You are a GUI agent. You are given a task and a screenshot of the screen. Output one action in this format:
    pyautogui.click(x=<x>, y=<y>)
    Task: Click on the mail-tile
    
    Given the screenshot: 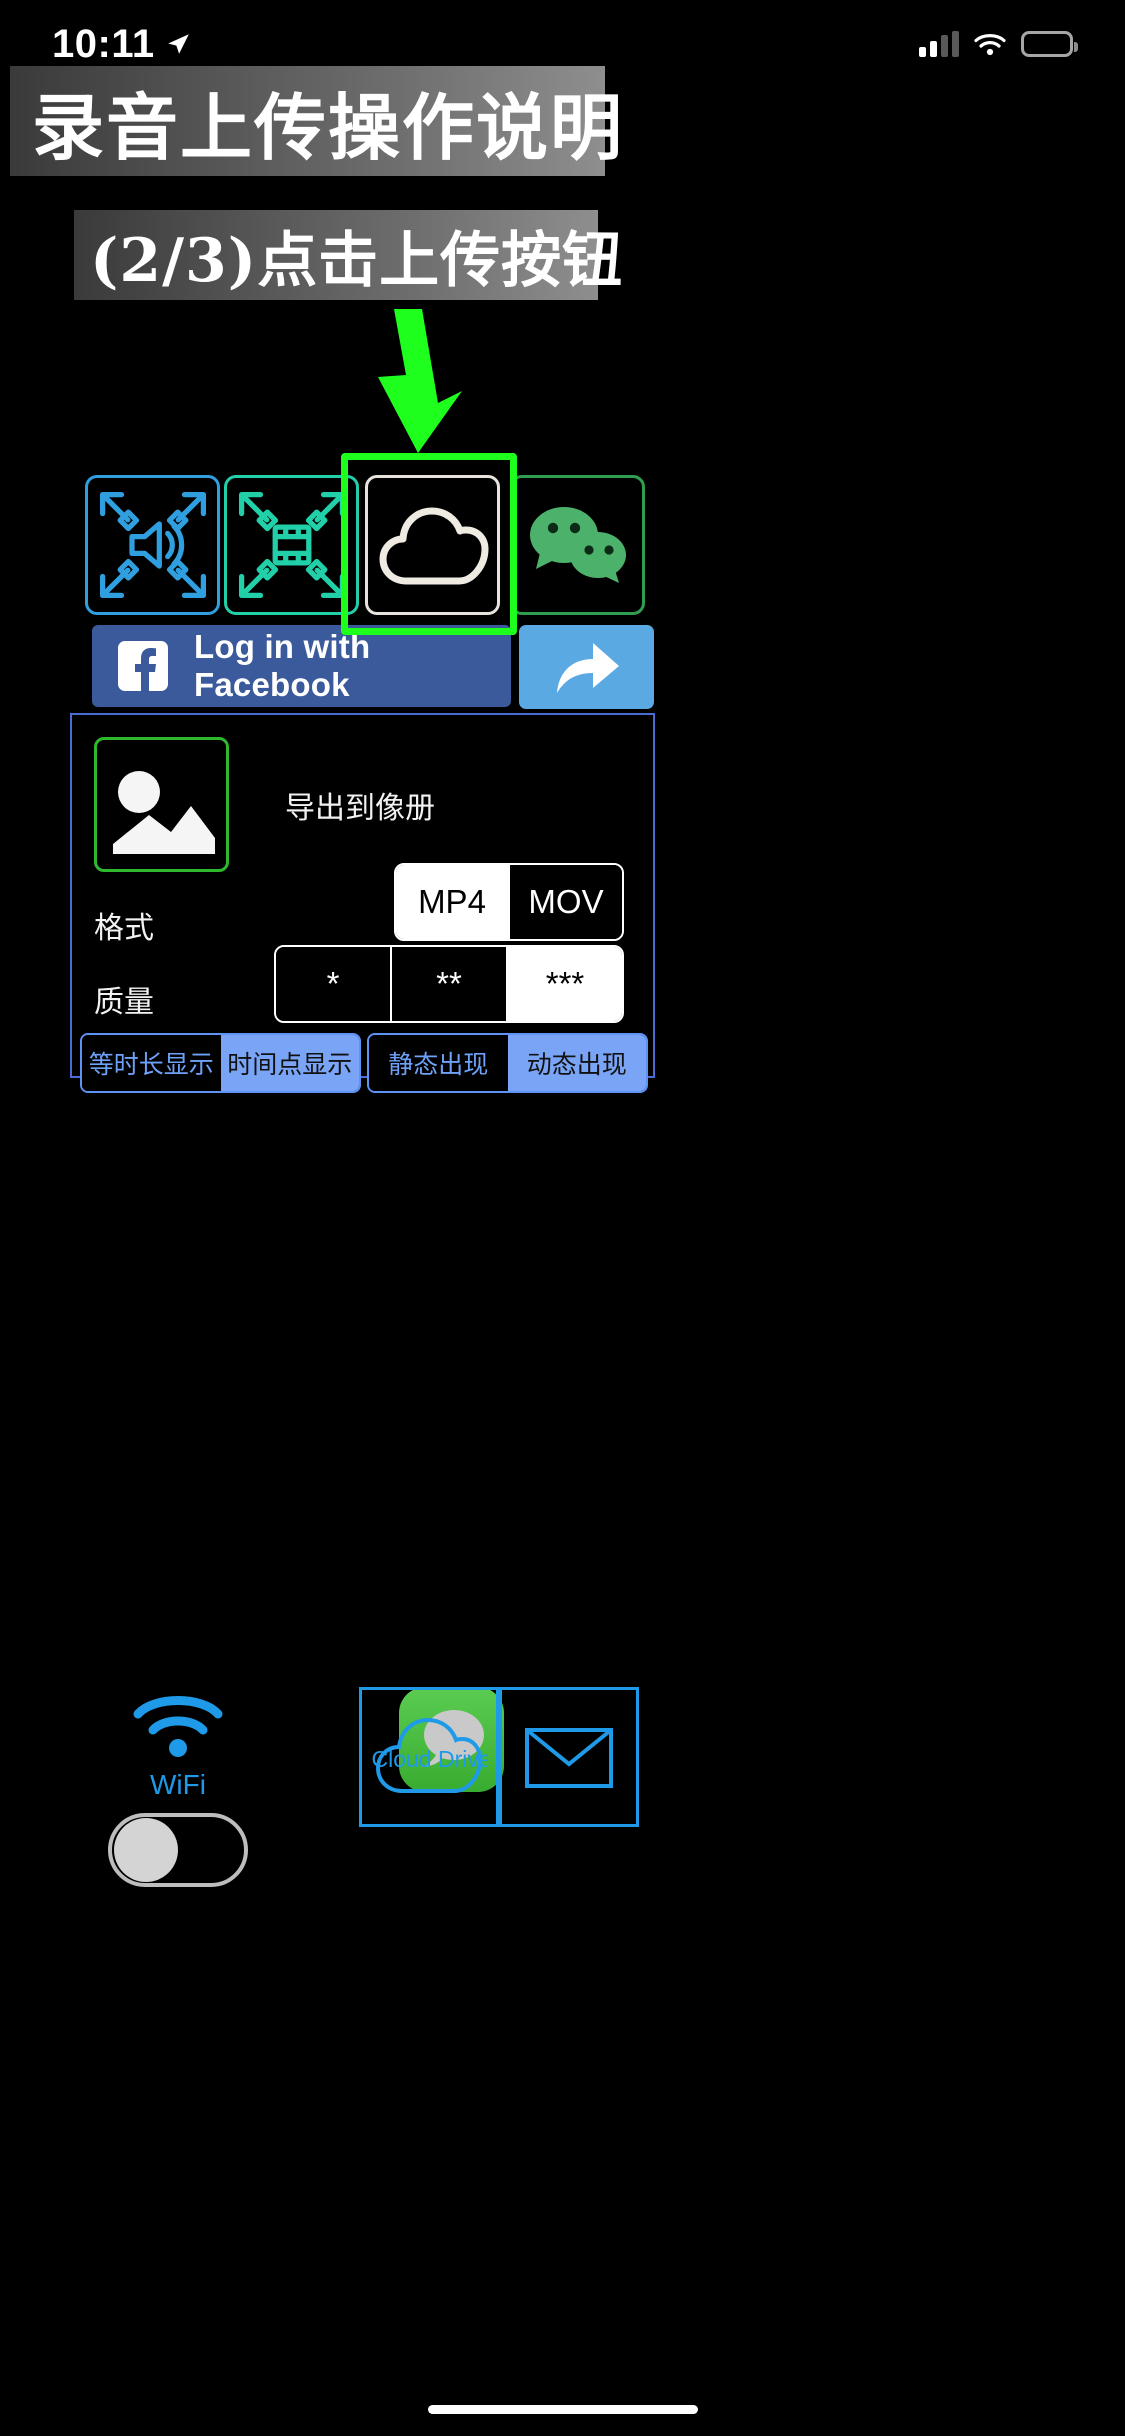 What is the action you would take?
    pyautogui.click(x=569, y=1757)
    